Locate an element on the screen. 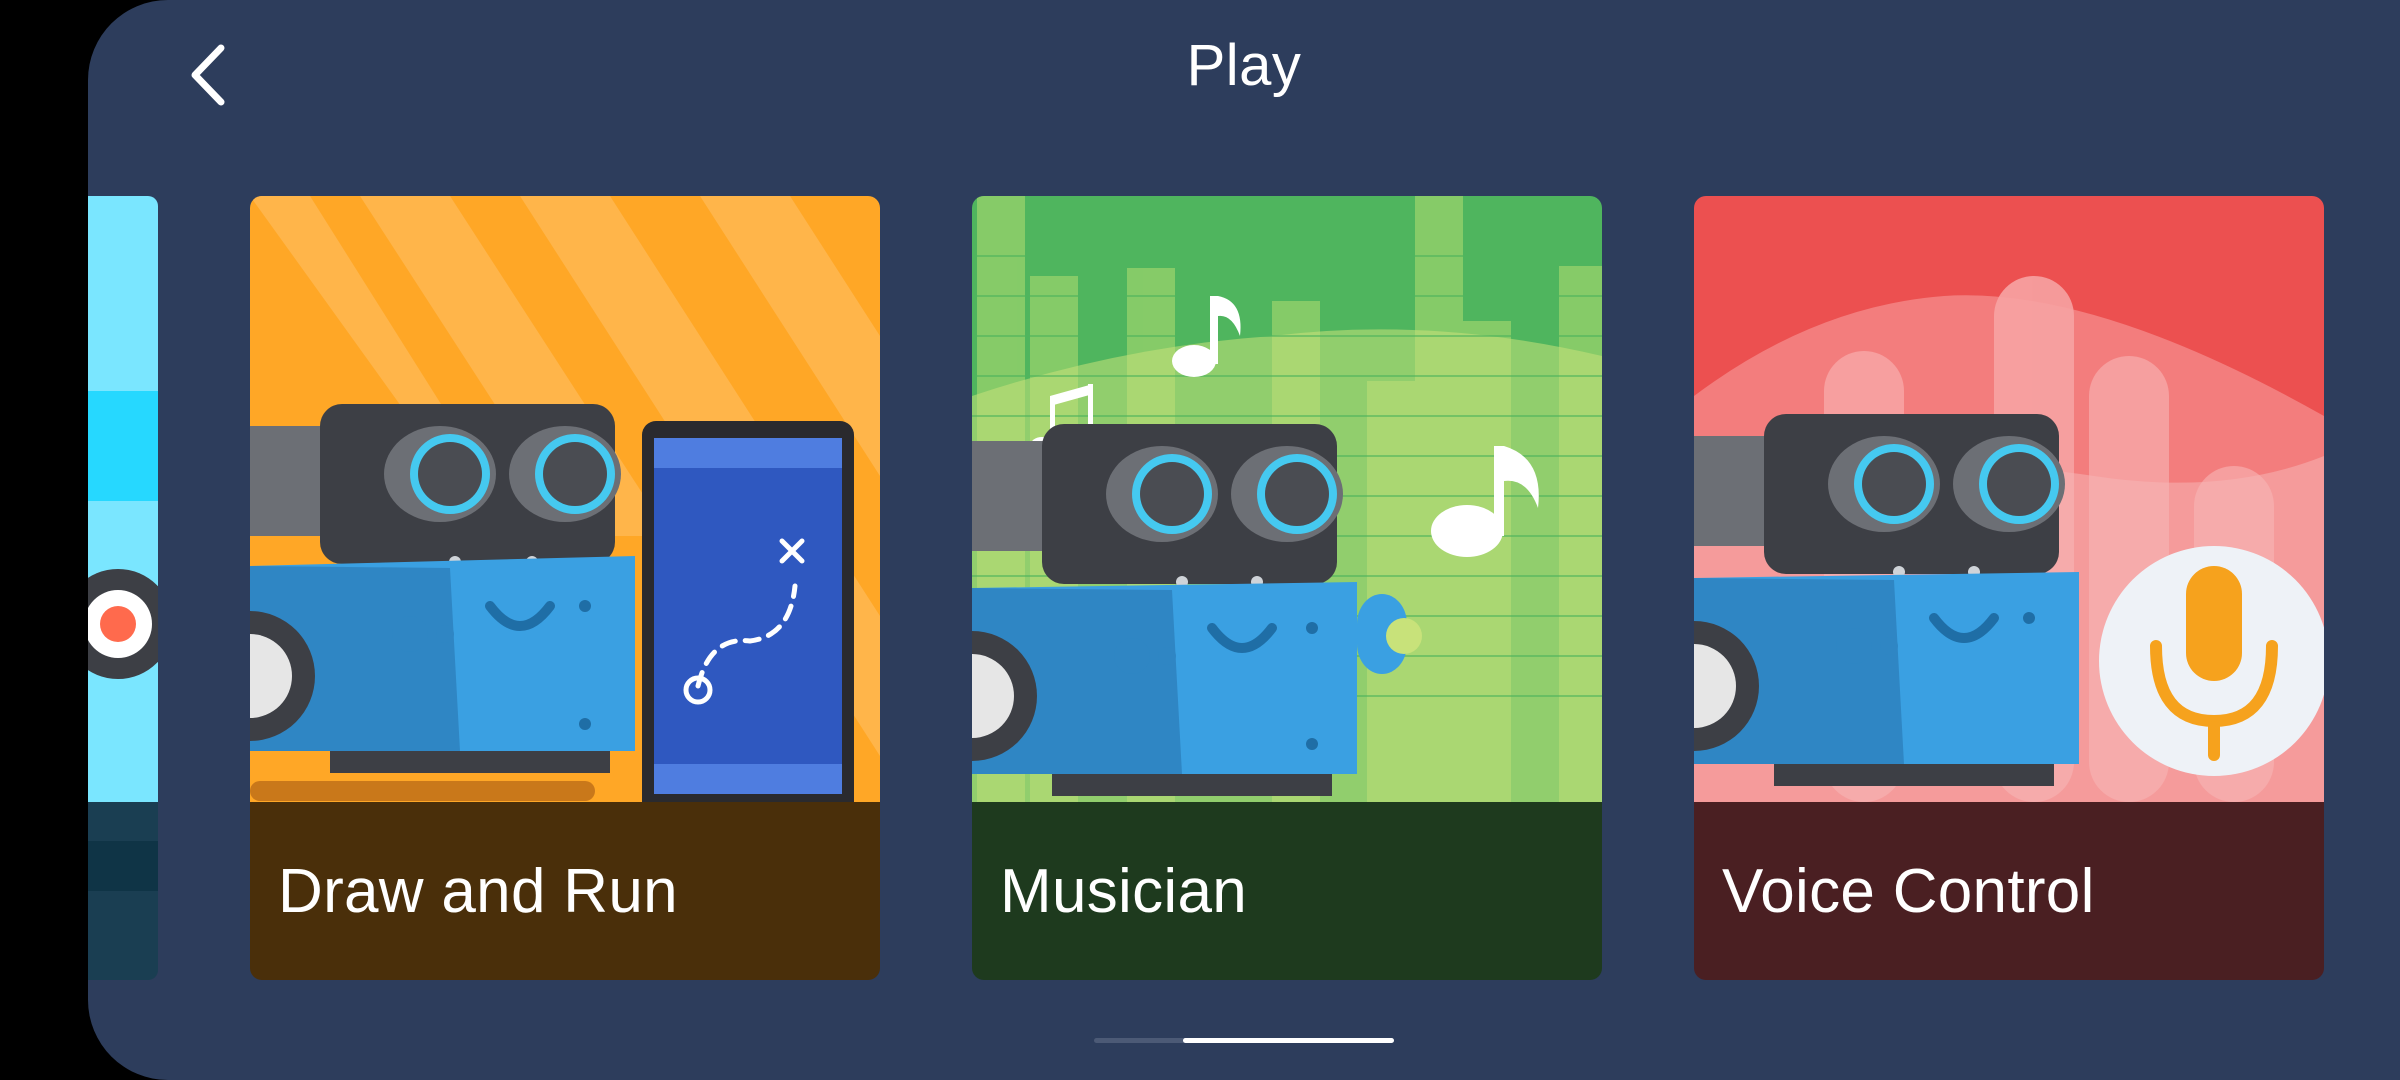 The image size is (2400, 1080). musician-illustration is located at coordinates (1287, 499).